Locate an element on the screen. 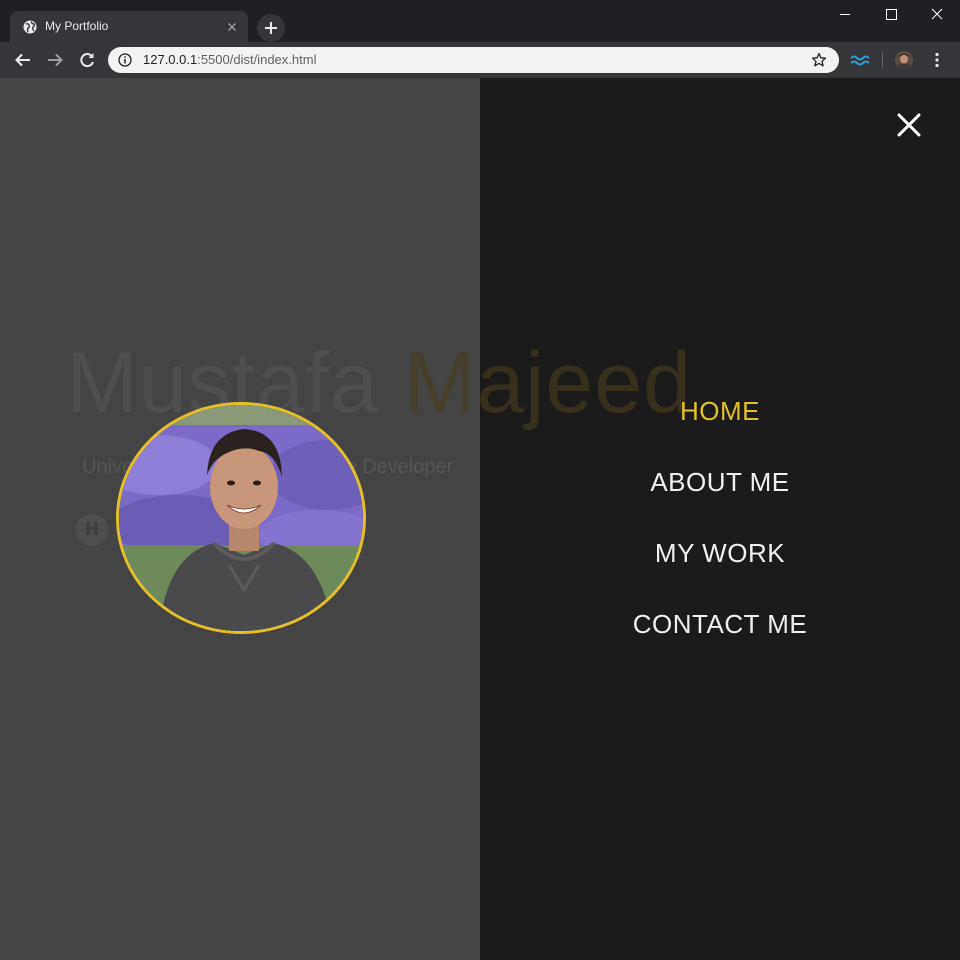  maximize-icon is located at coordinates (891, 14).